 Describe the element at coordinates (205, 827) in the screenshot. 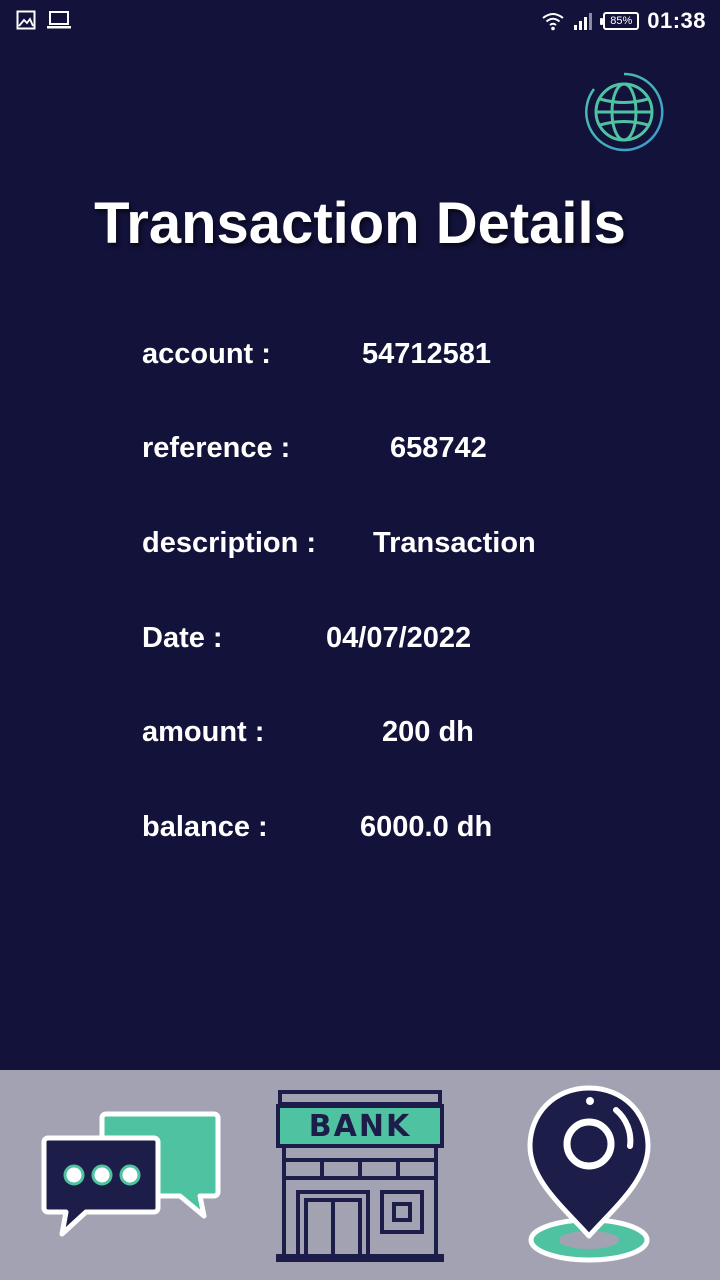

I see `detail-label: balance :` at that location.